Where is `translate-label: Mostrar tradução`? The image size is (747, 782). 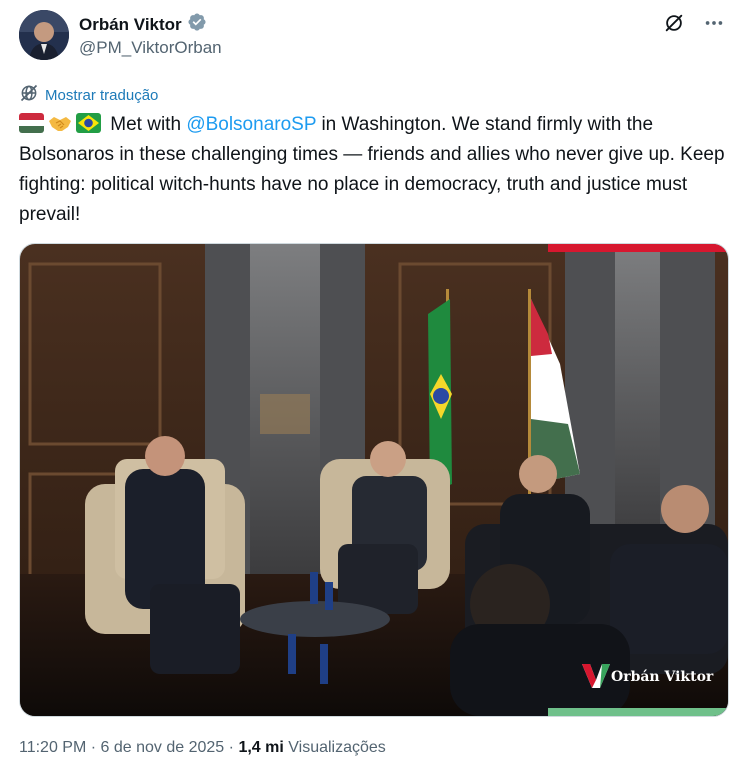 translate-label: Mostrar tradução is located at coordinates (101, 95).